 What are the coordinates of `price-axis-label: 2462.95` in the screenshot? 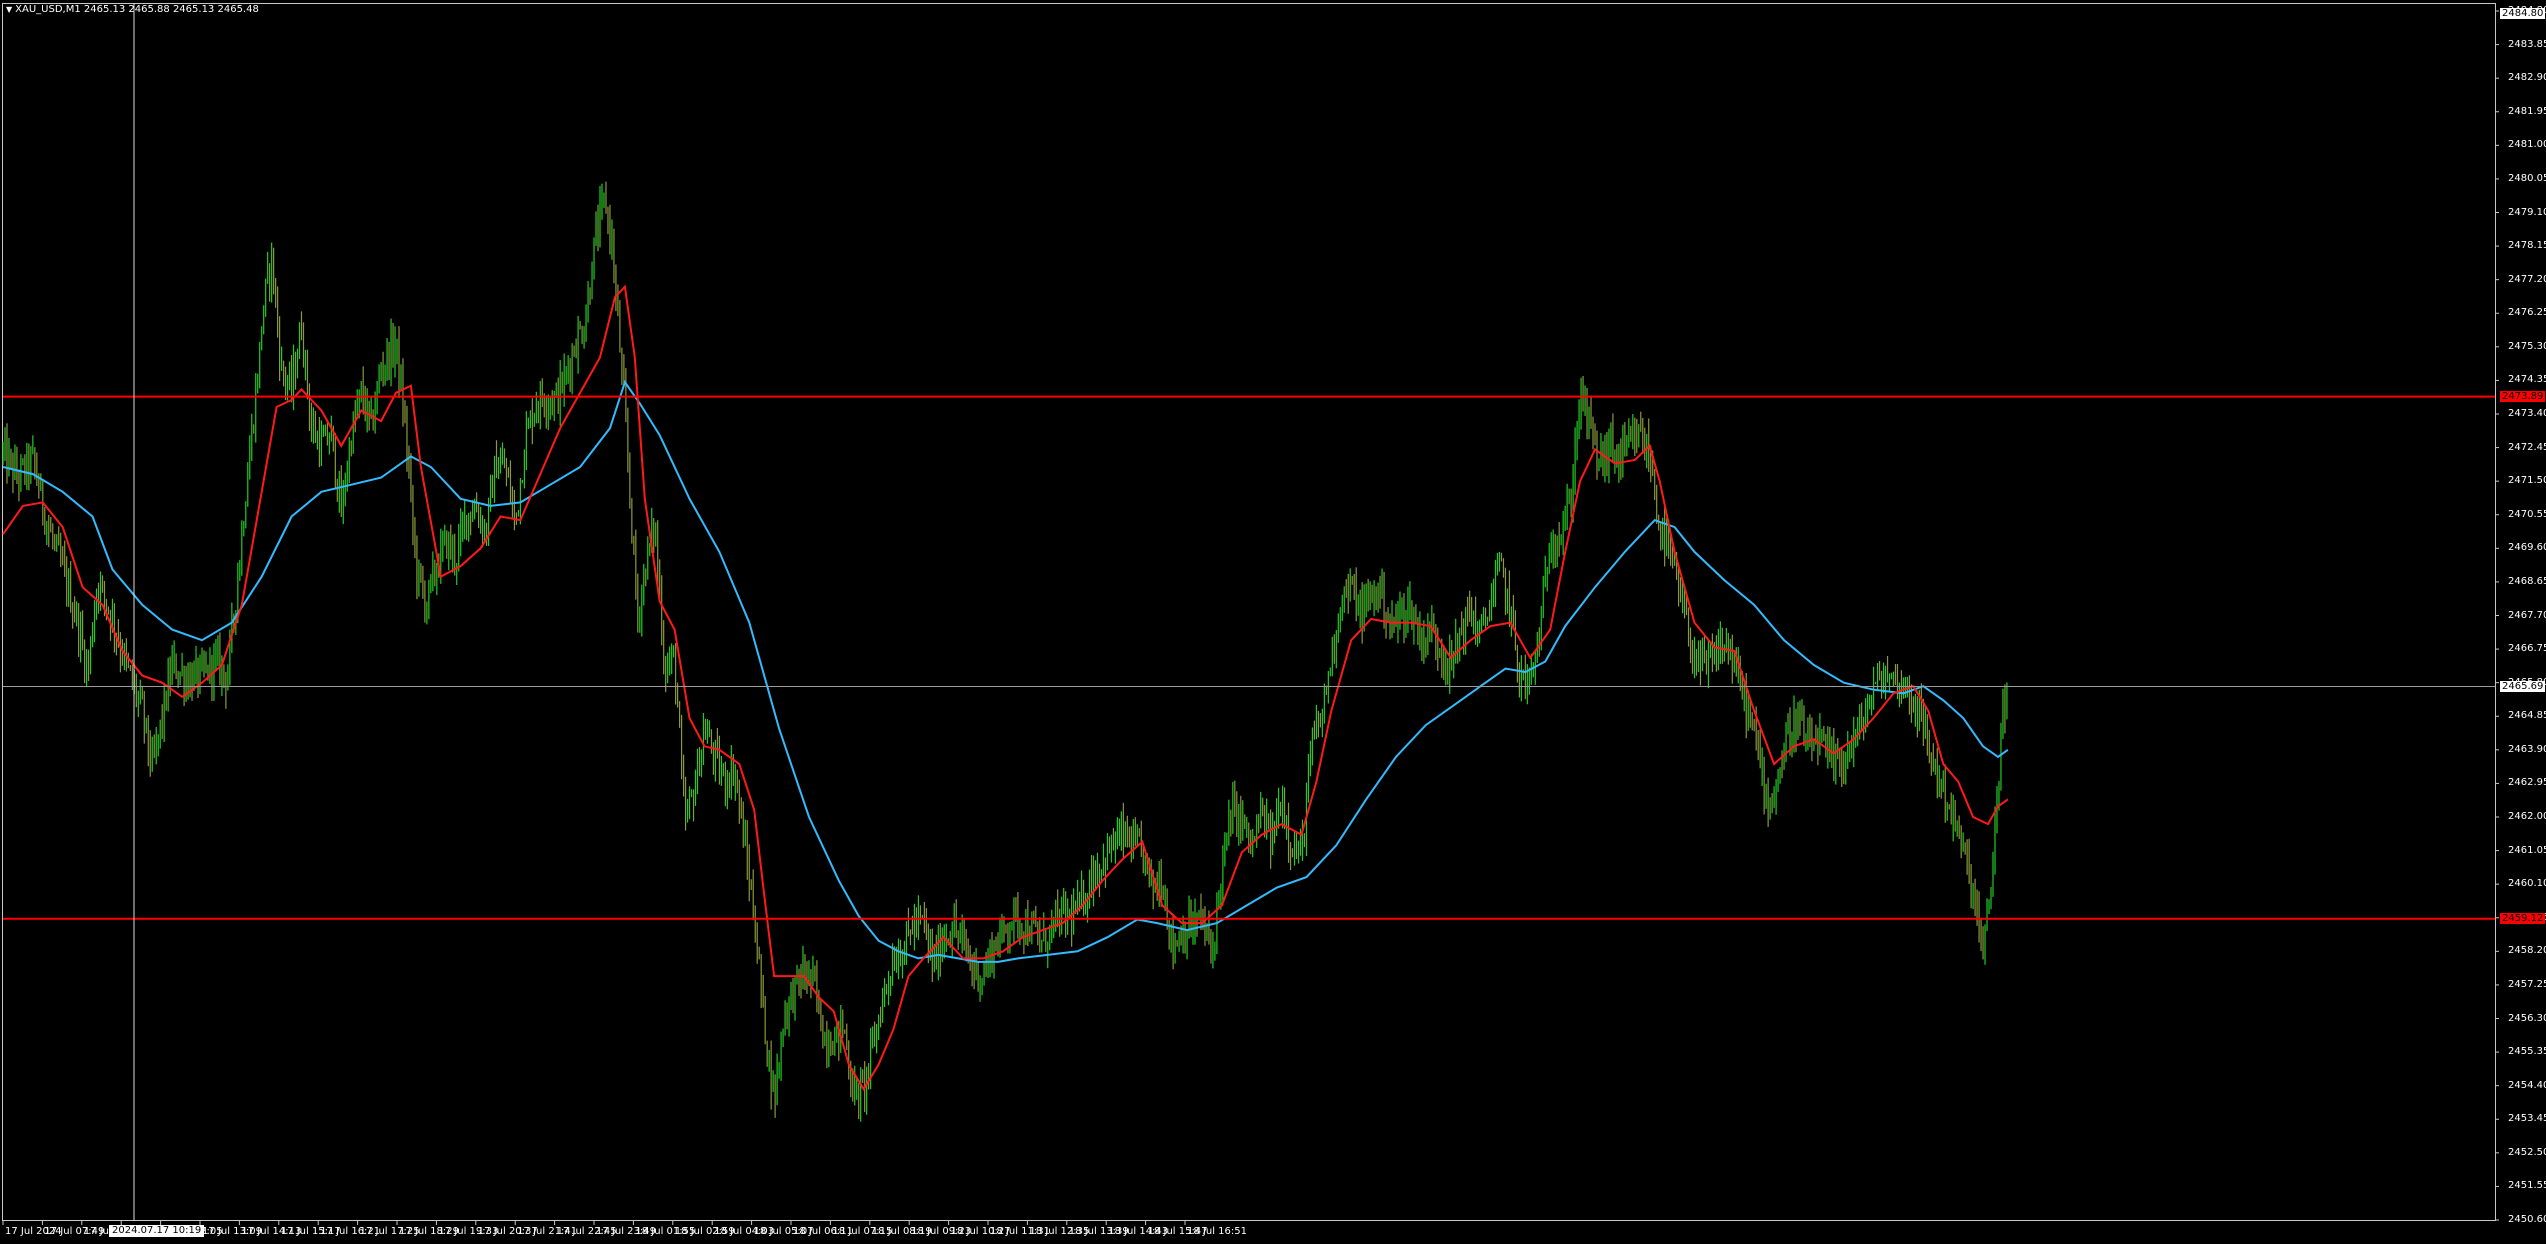 It's located at (2527, 783).